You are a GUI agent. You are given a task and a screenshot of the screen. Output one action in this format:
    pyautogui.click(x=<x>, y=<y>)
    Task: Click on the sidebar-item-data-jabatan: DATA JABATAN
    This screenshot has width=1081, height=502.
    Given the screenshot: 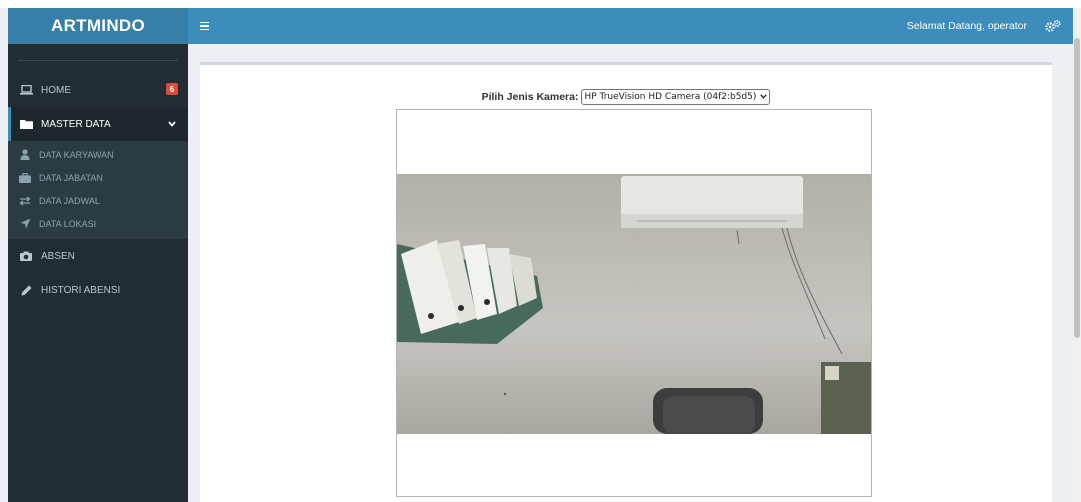 What is the action you would take?
    pyautogui.click(x=98, y=177)
    